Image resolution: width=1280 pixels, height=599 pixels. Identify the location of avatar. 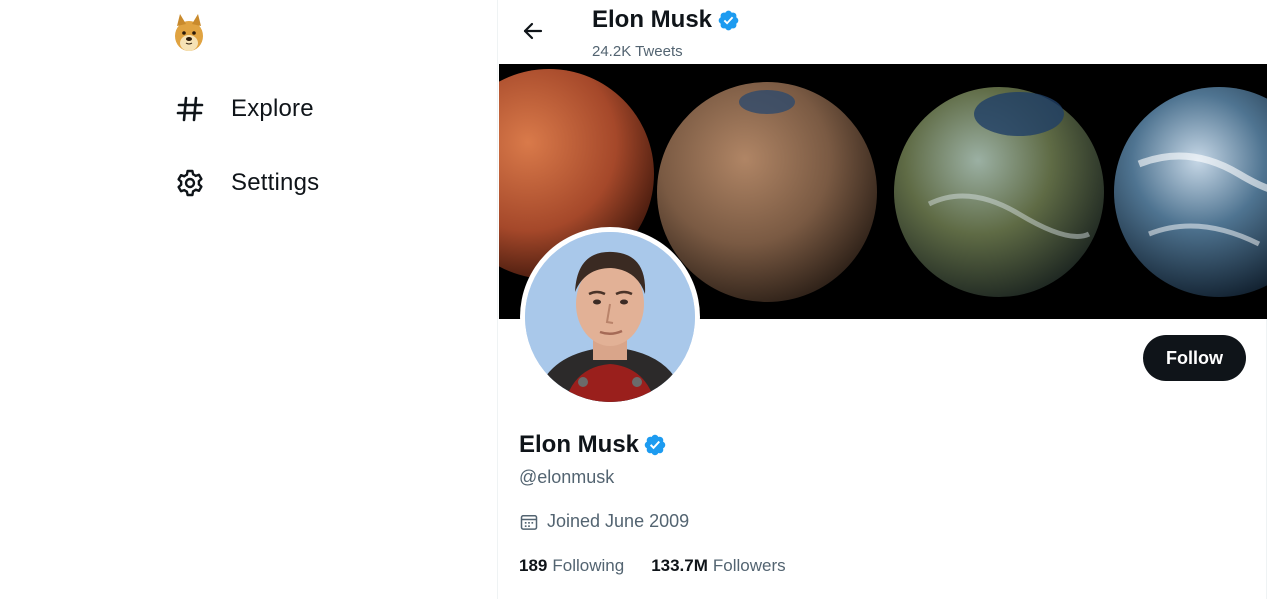
(610, 317).